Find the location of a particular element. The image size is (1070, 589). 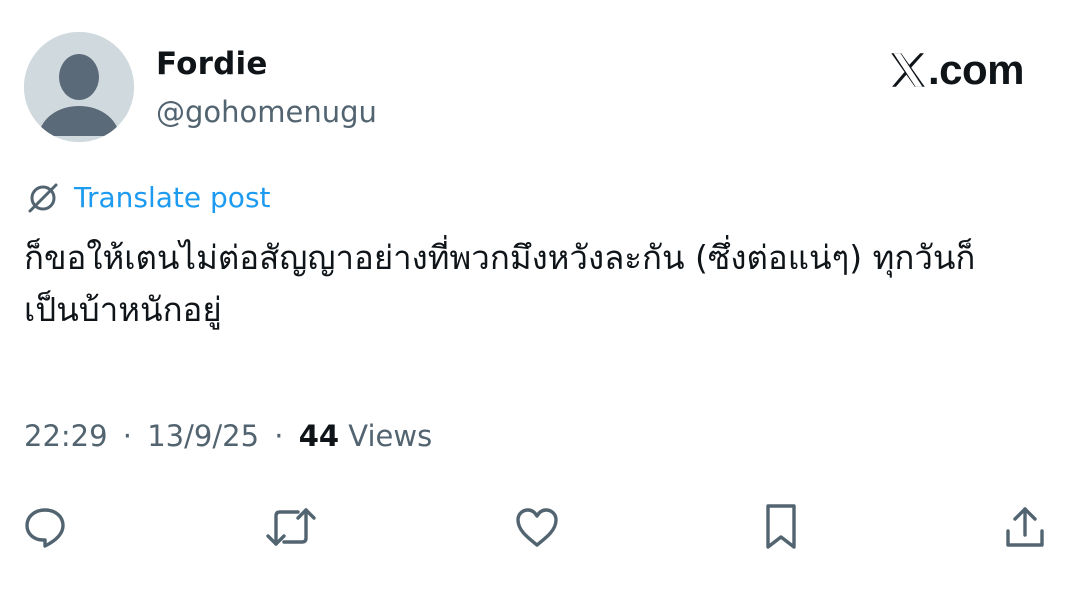

translate-post-link: Translate post is located at coordinates (148, 198).